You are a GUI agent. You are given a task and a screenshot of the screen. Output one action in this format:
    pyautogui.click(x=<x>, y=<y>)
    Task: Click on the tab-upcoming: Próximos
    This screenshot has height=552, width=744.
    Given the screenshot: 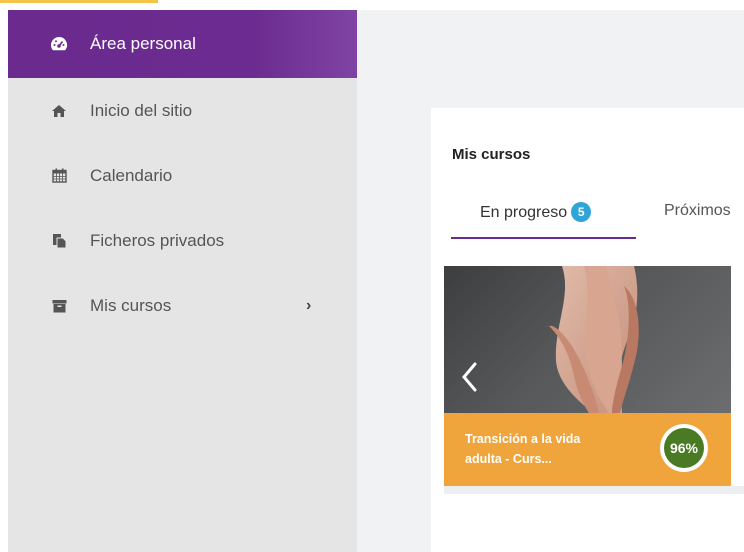 What is the action you would take?
    pyautogui.click(x=697, y=211)
    